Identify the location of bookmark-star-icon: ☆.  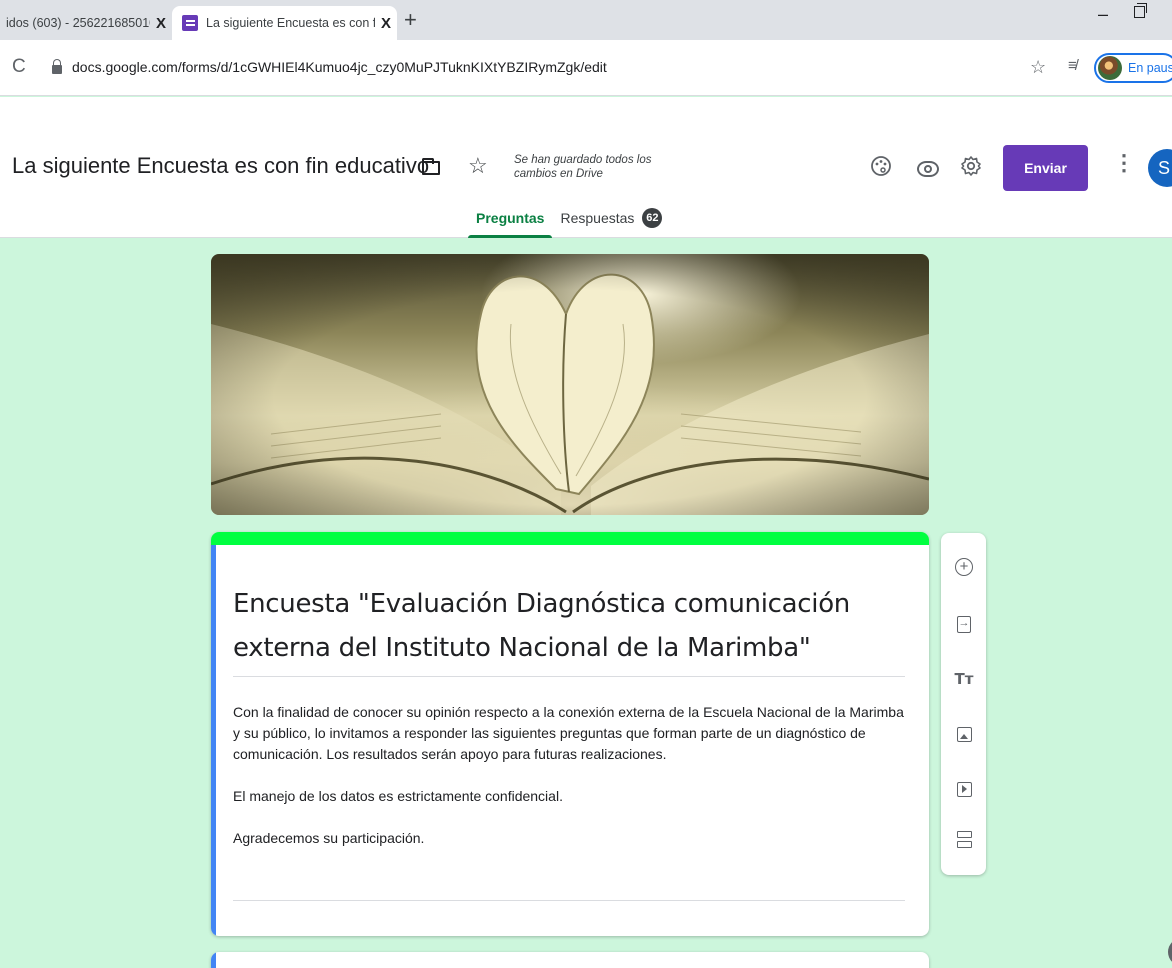
(1038, 67).